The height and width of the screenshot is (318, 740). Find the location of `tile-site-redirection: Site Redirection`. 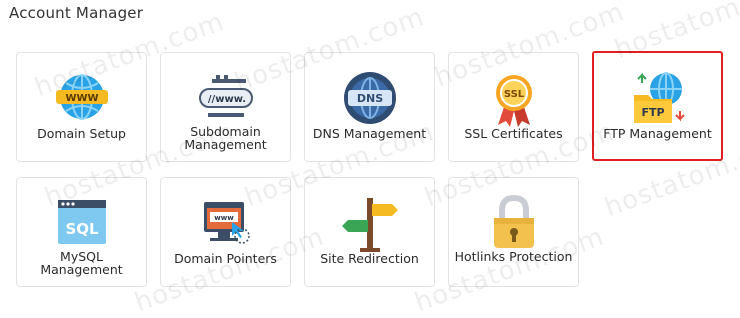

tile-site-redirection: Site Redirection is located at coordinates (369, 232).